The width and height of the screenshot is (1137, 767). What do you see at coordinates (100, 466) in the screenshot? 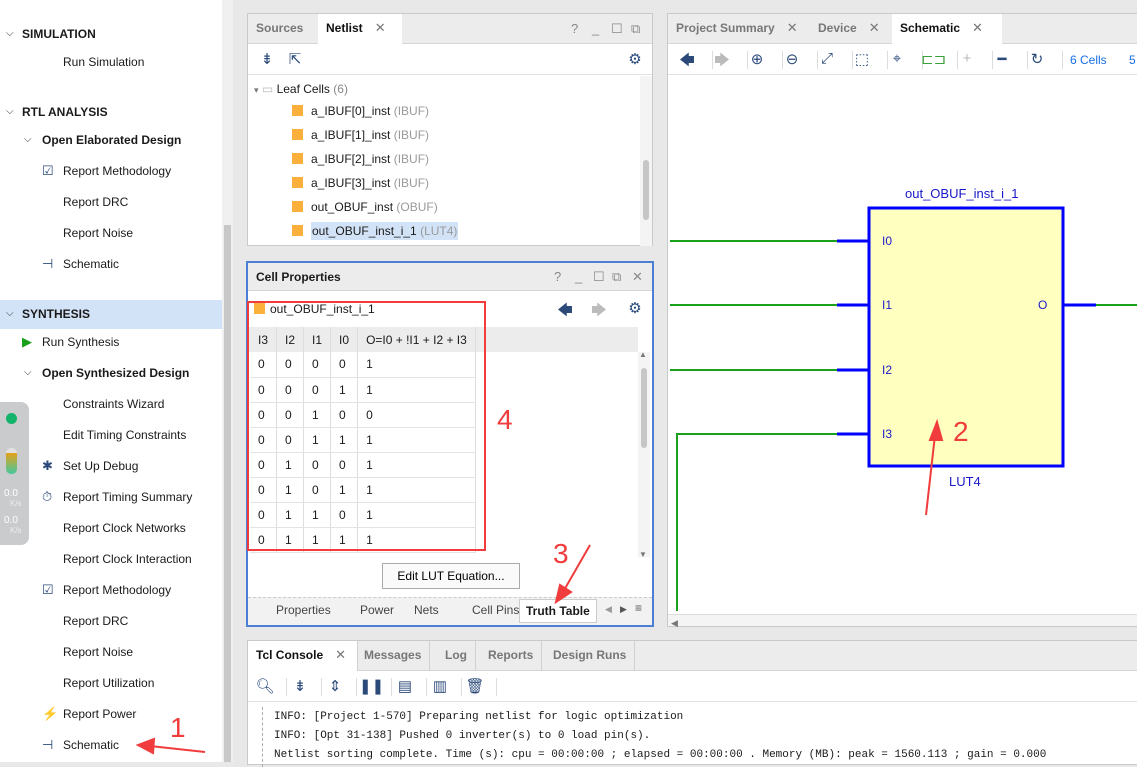
I see `flow-item: Set Up Debug` at bounding box center [100, 466].